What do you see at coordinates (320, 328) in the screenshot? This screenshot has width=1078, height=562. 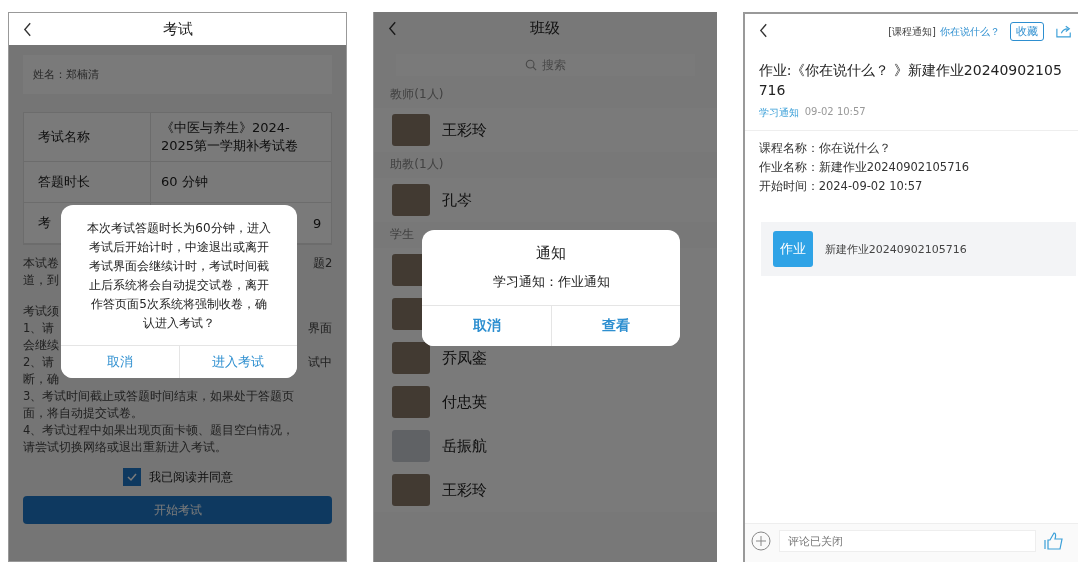 I see `rule-text: 界面` at bounding box center [320, 328].